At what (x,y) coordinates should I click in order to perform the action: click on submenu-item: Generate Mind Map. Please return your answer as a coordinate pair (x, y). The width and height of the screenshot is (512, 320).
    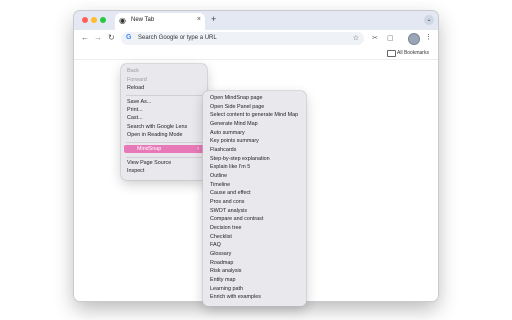
    Looking at the image, I should click on (234, 124).